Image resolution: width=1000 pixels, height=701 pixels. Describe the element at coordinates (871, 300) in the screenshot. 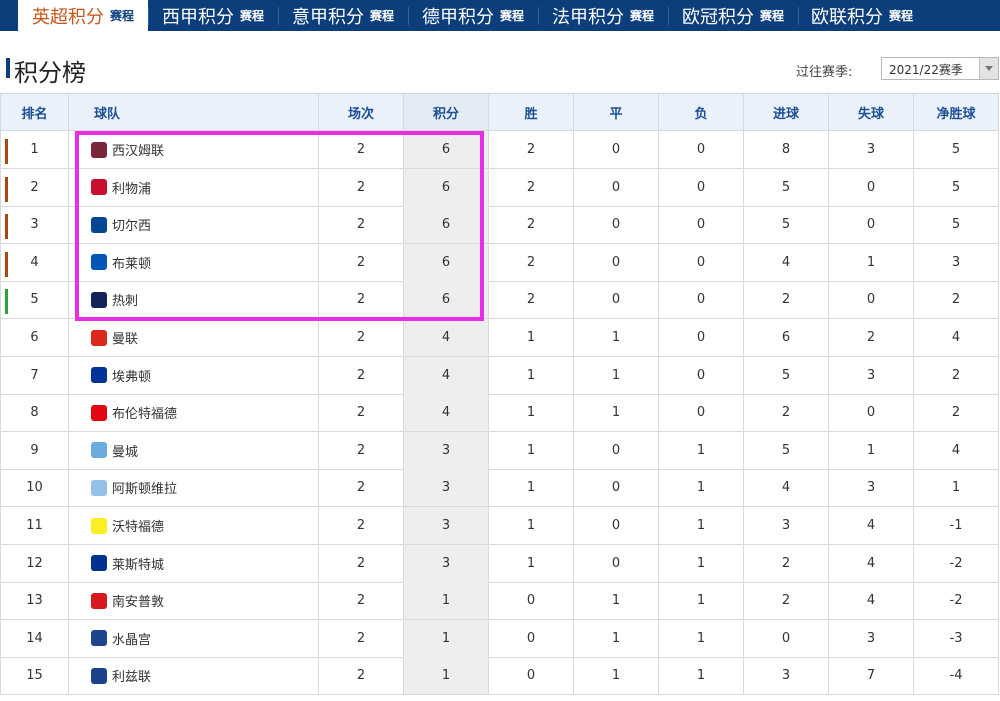

I see `goals-against-cell: 0` at that location.